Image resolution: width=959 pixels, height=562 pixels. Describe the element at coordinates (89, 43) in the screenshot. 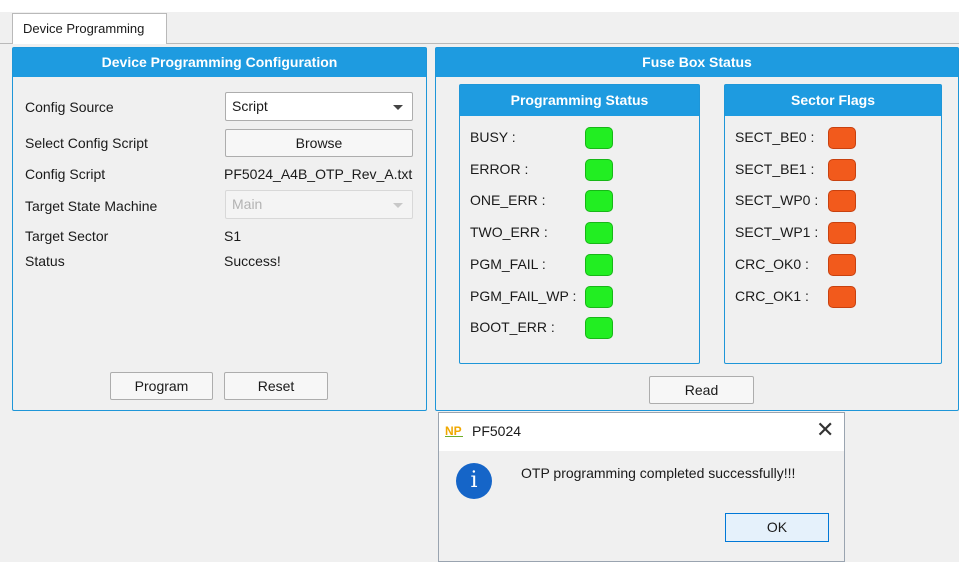

I see `tab-active-gap` at that location.